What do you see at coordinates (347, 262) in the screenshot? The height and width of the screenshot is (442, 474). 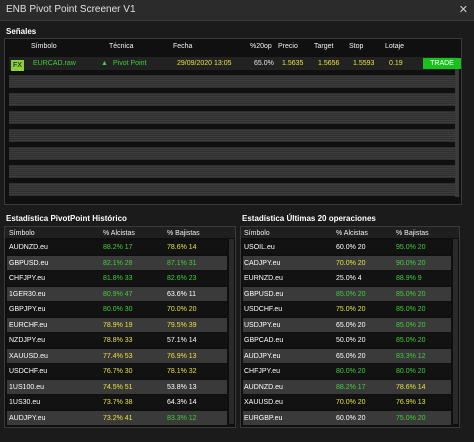 I see `table-row: CADJPY.eu 70.0% 20 90.0% 20` at bounding box center [347, 262].